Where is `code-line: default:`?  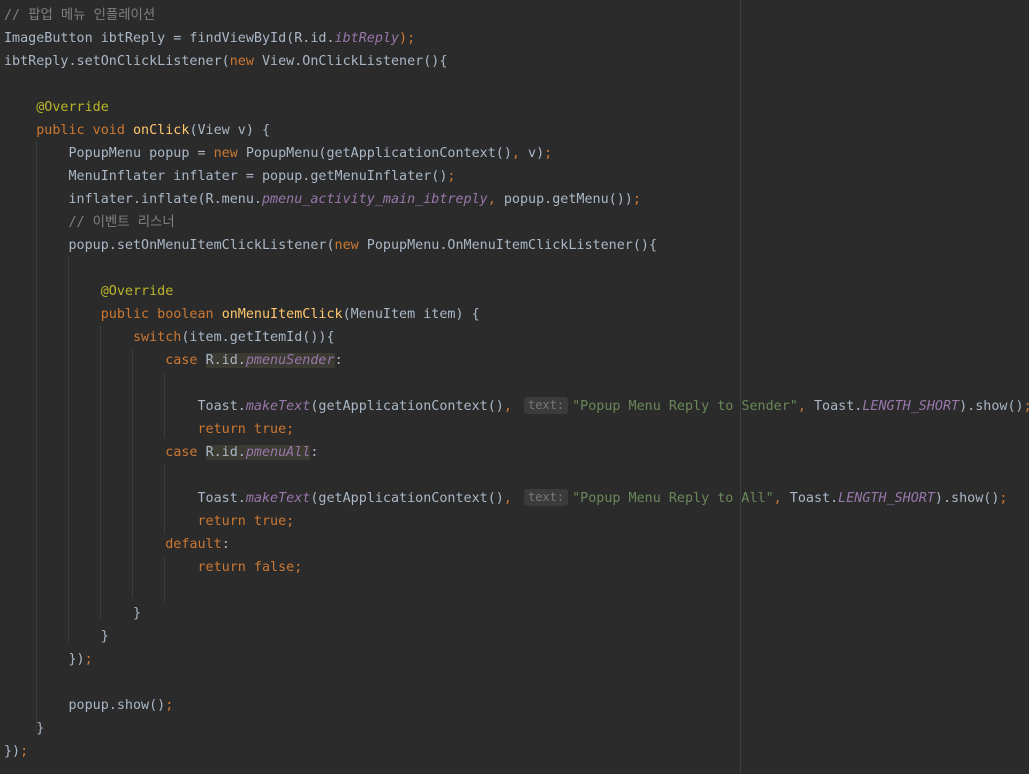
code-line: default: is located at coordinates (516, 544).